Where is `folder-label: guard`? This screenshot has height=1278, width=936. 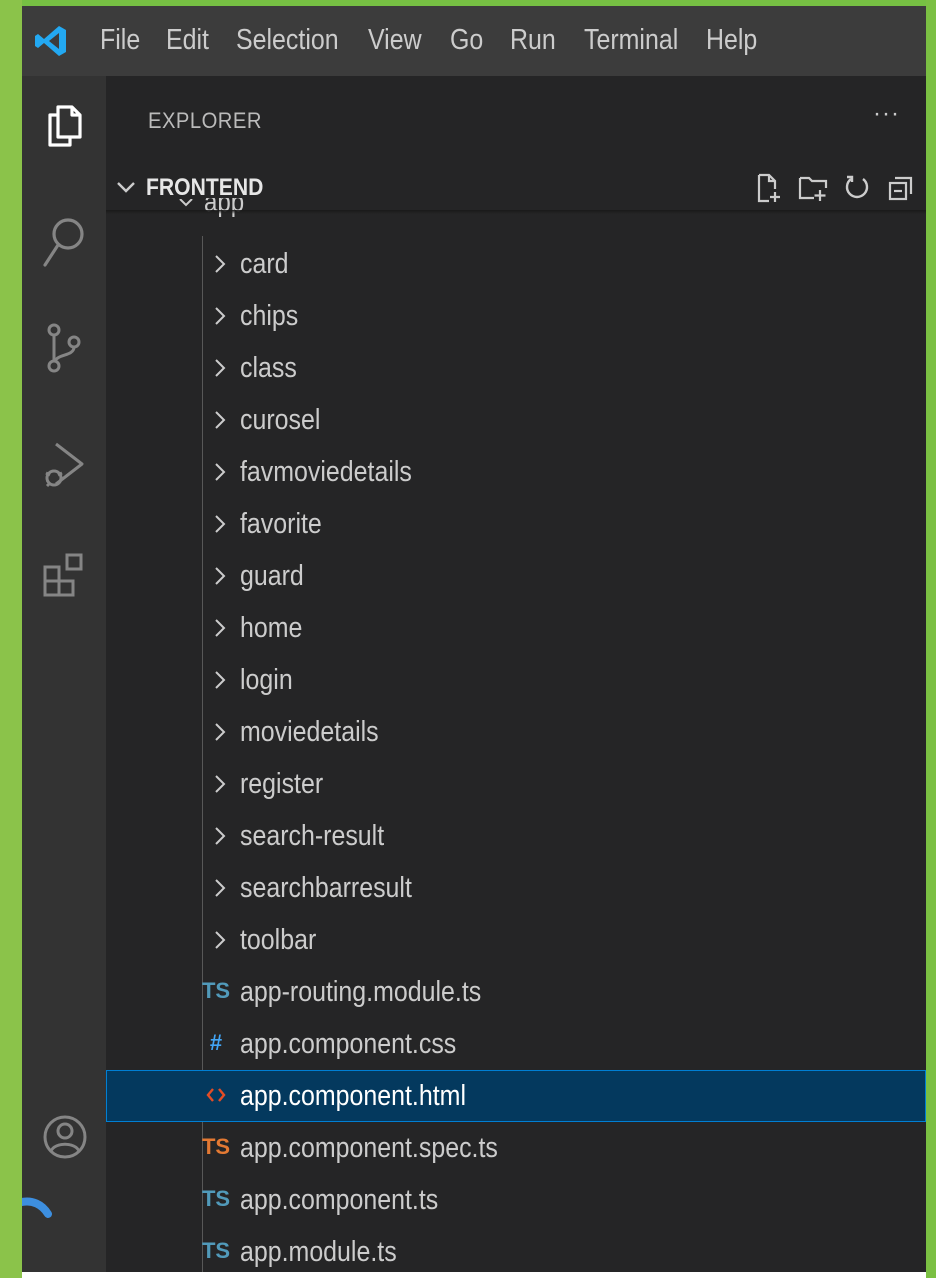
folder-label: guard is located at coordinates (272, 576).